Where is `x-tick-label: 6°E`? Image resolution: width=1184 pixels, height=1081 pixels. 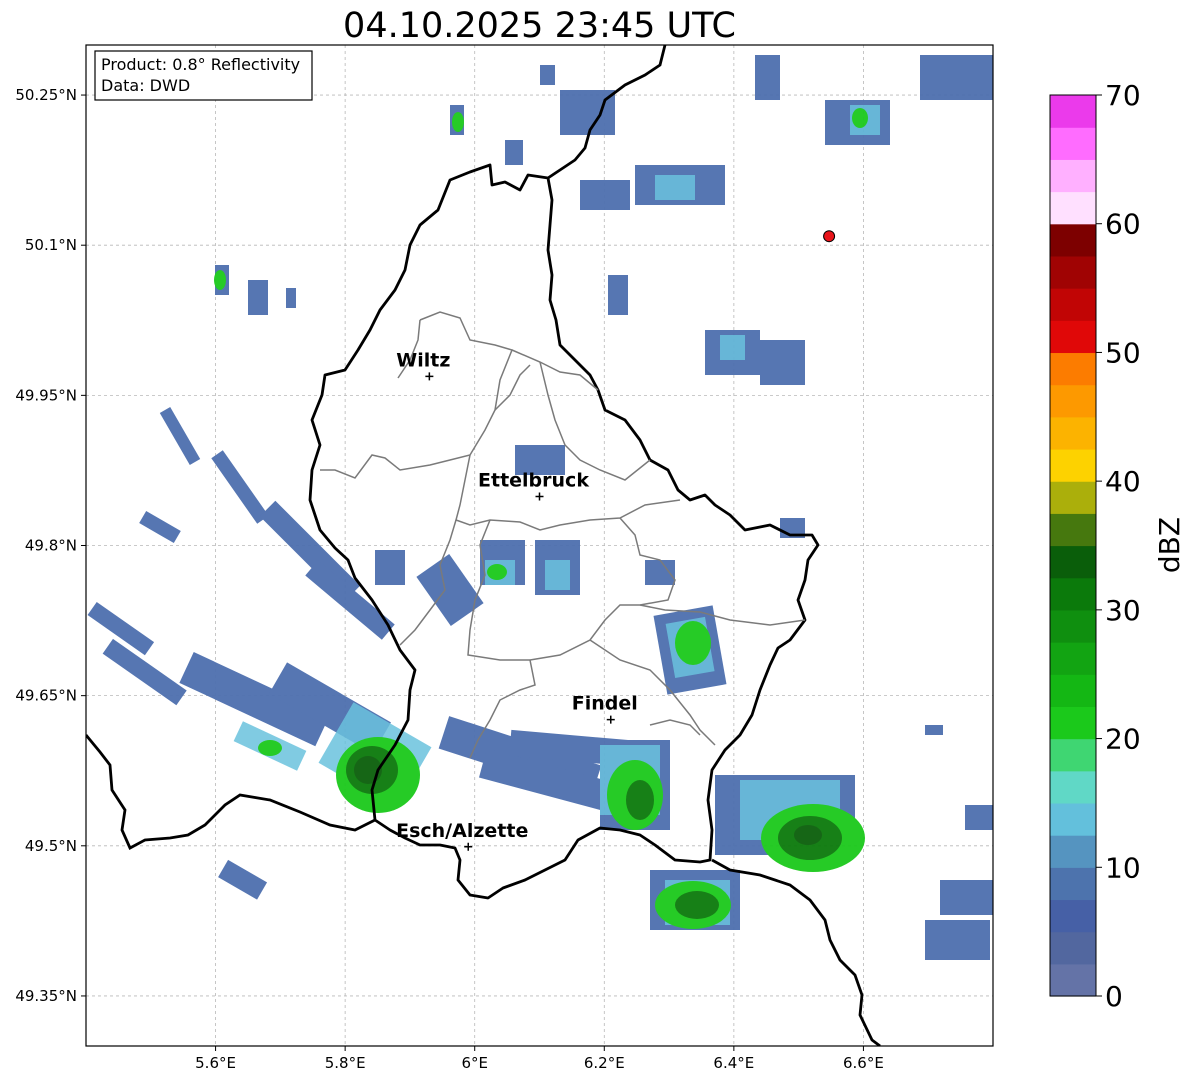
x-tick-label: 6°E is located at coordinates (474, 1063).